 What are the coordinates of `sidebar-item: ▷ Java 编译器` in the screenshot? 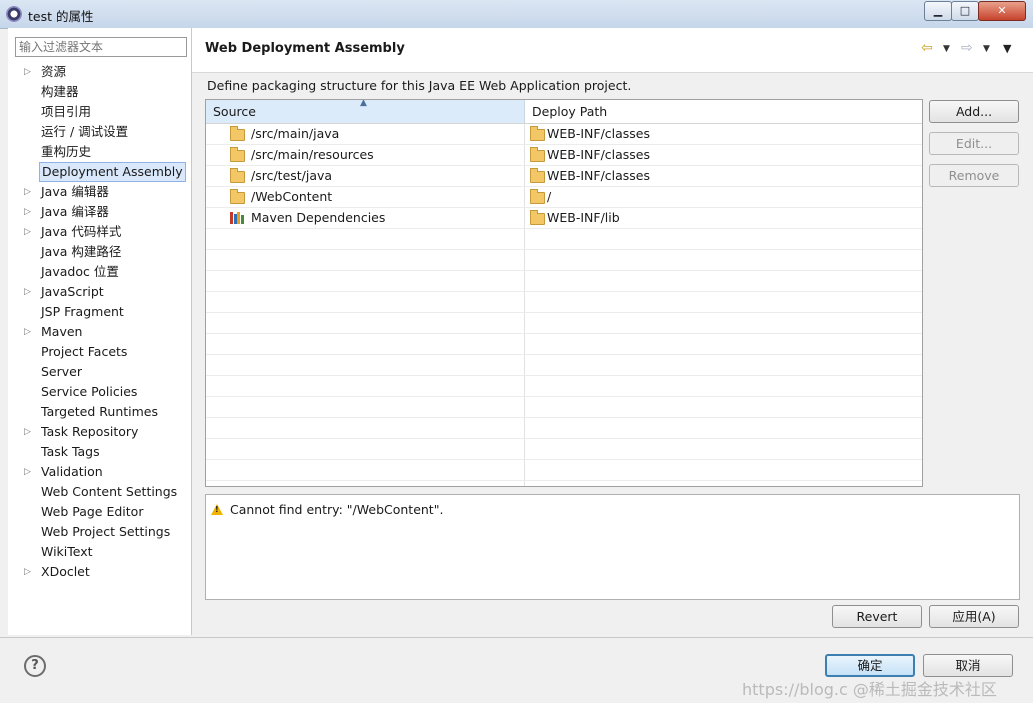 It's located at (99, 212).